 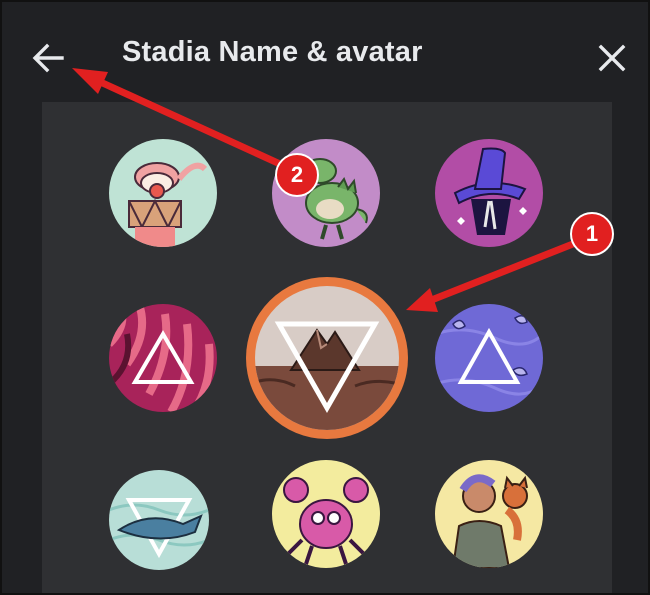 I want to click on page-title: Stadia Name & avatar, so click(x=272, y=52).